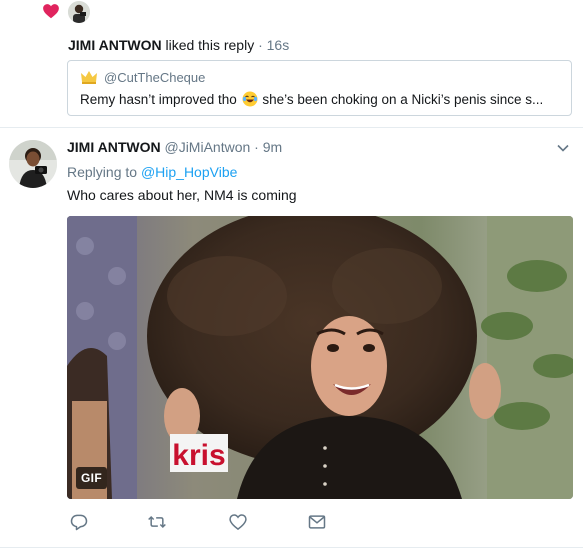  I want to click on author-handle: @JiMiAntwon, so click(207, 147).